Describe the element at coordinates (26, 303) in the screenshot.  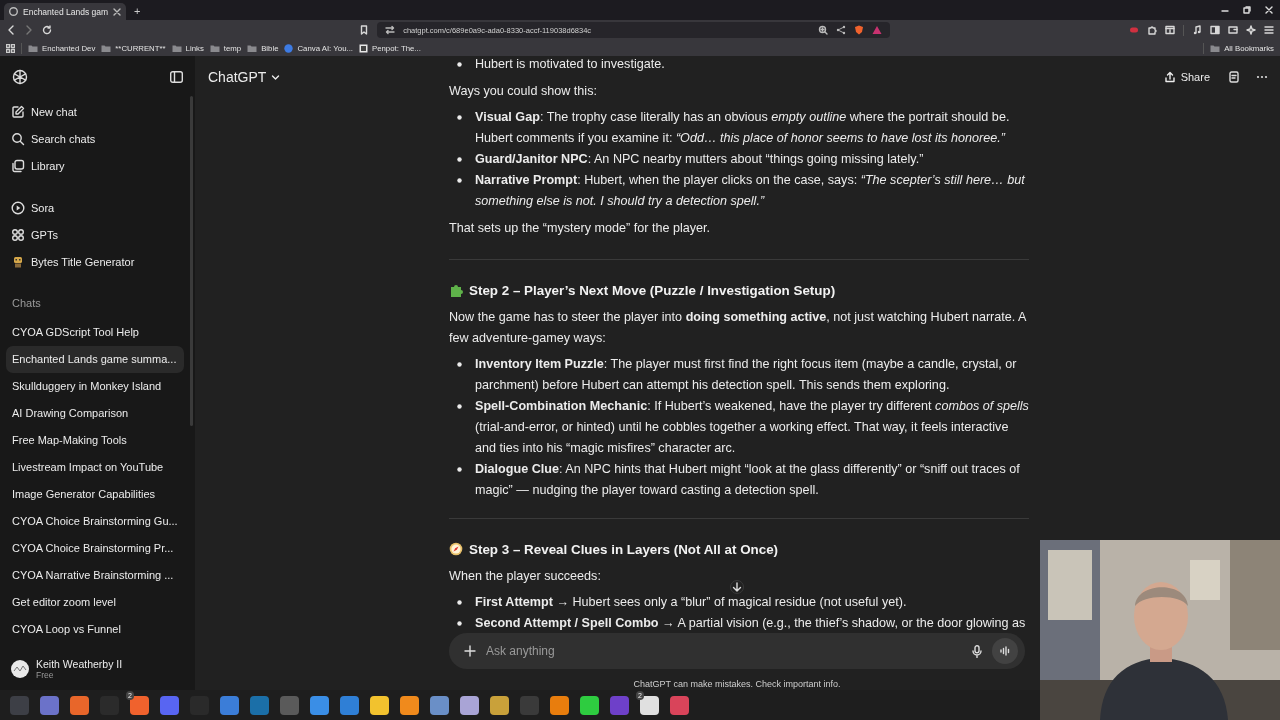
I see `section-heading: Chats` at that location.